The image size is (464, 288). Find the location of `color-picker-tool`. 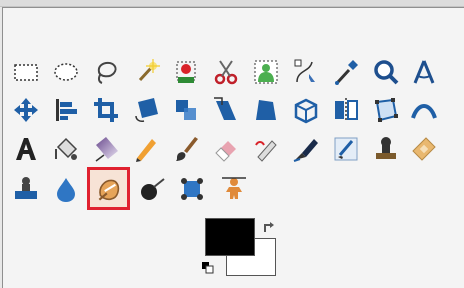

color-picker-tool is located at coordinates (346, 72).